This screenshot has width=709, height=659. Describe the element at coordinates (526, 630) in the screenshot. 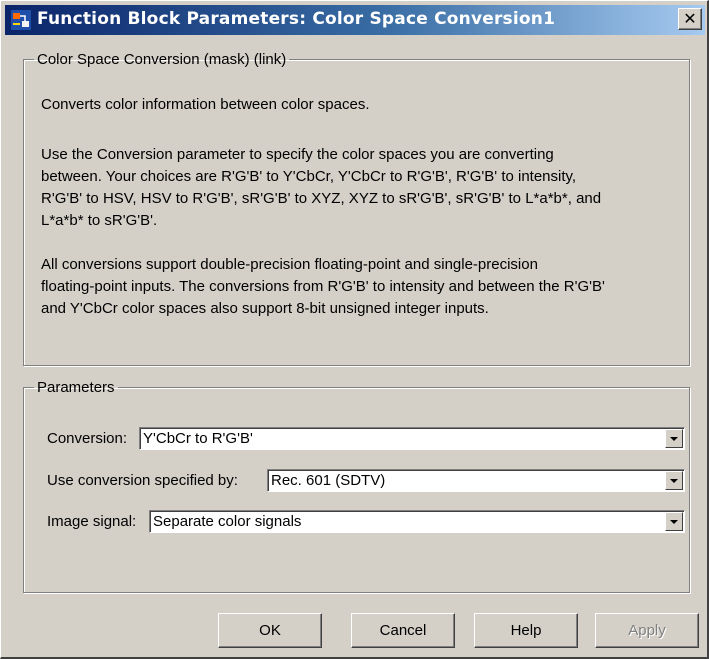

I see `help-button: Help` at that location.